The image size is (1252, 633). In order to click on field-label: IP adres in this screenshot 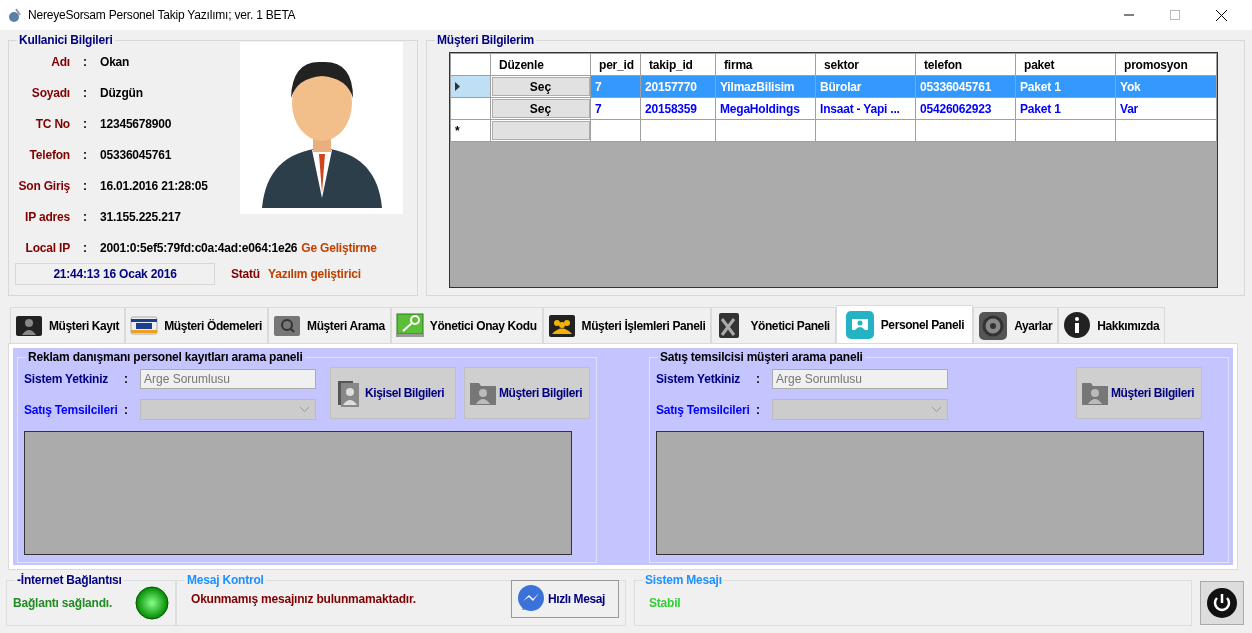, I will do `click(47, 217)`.